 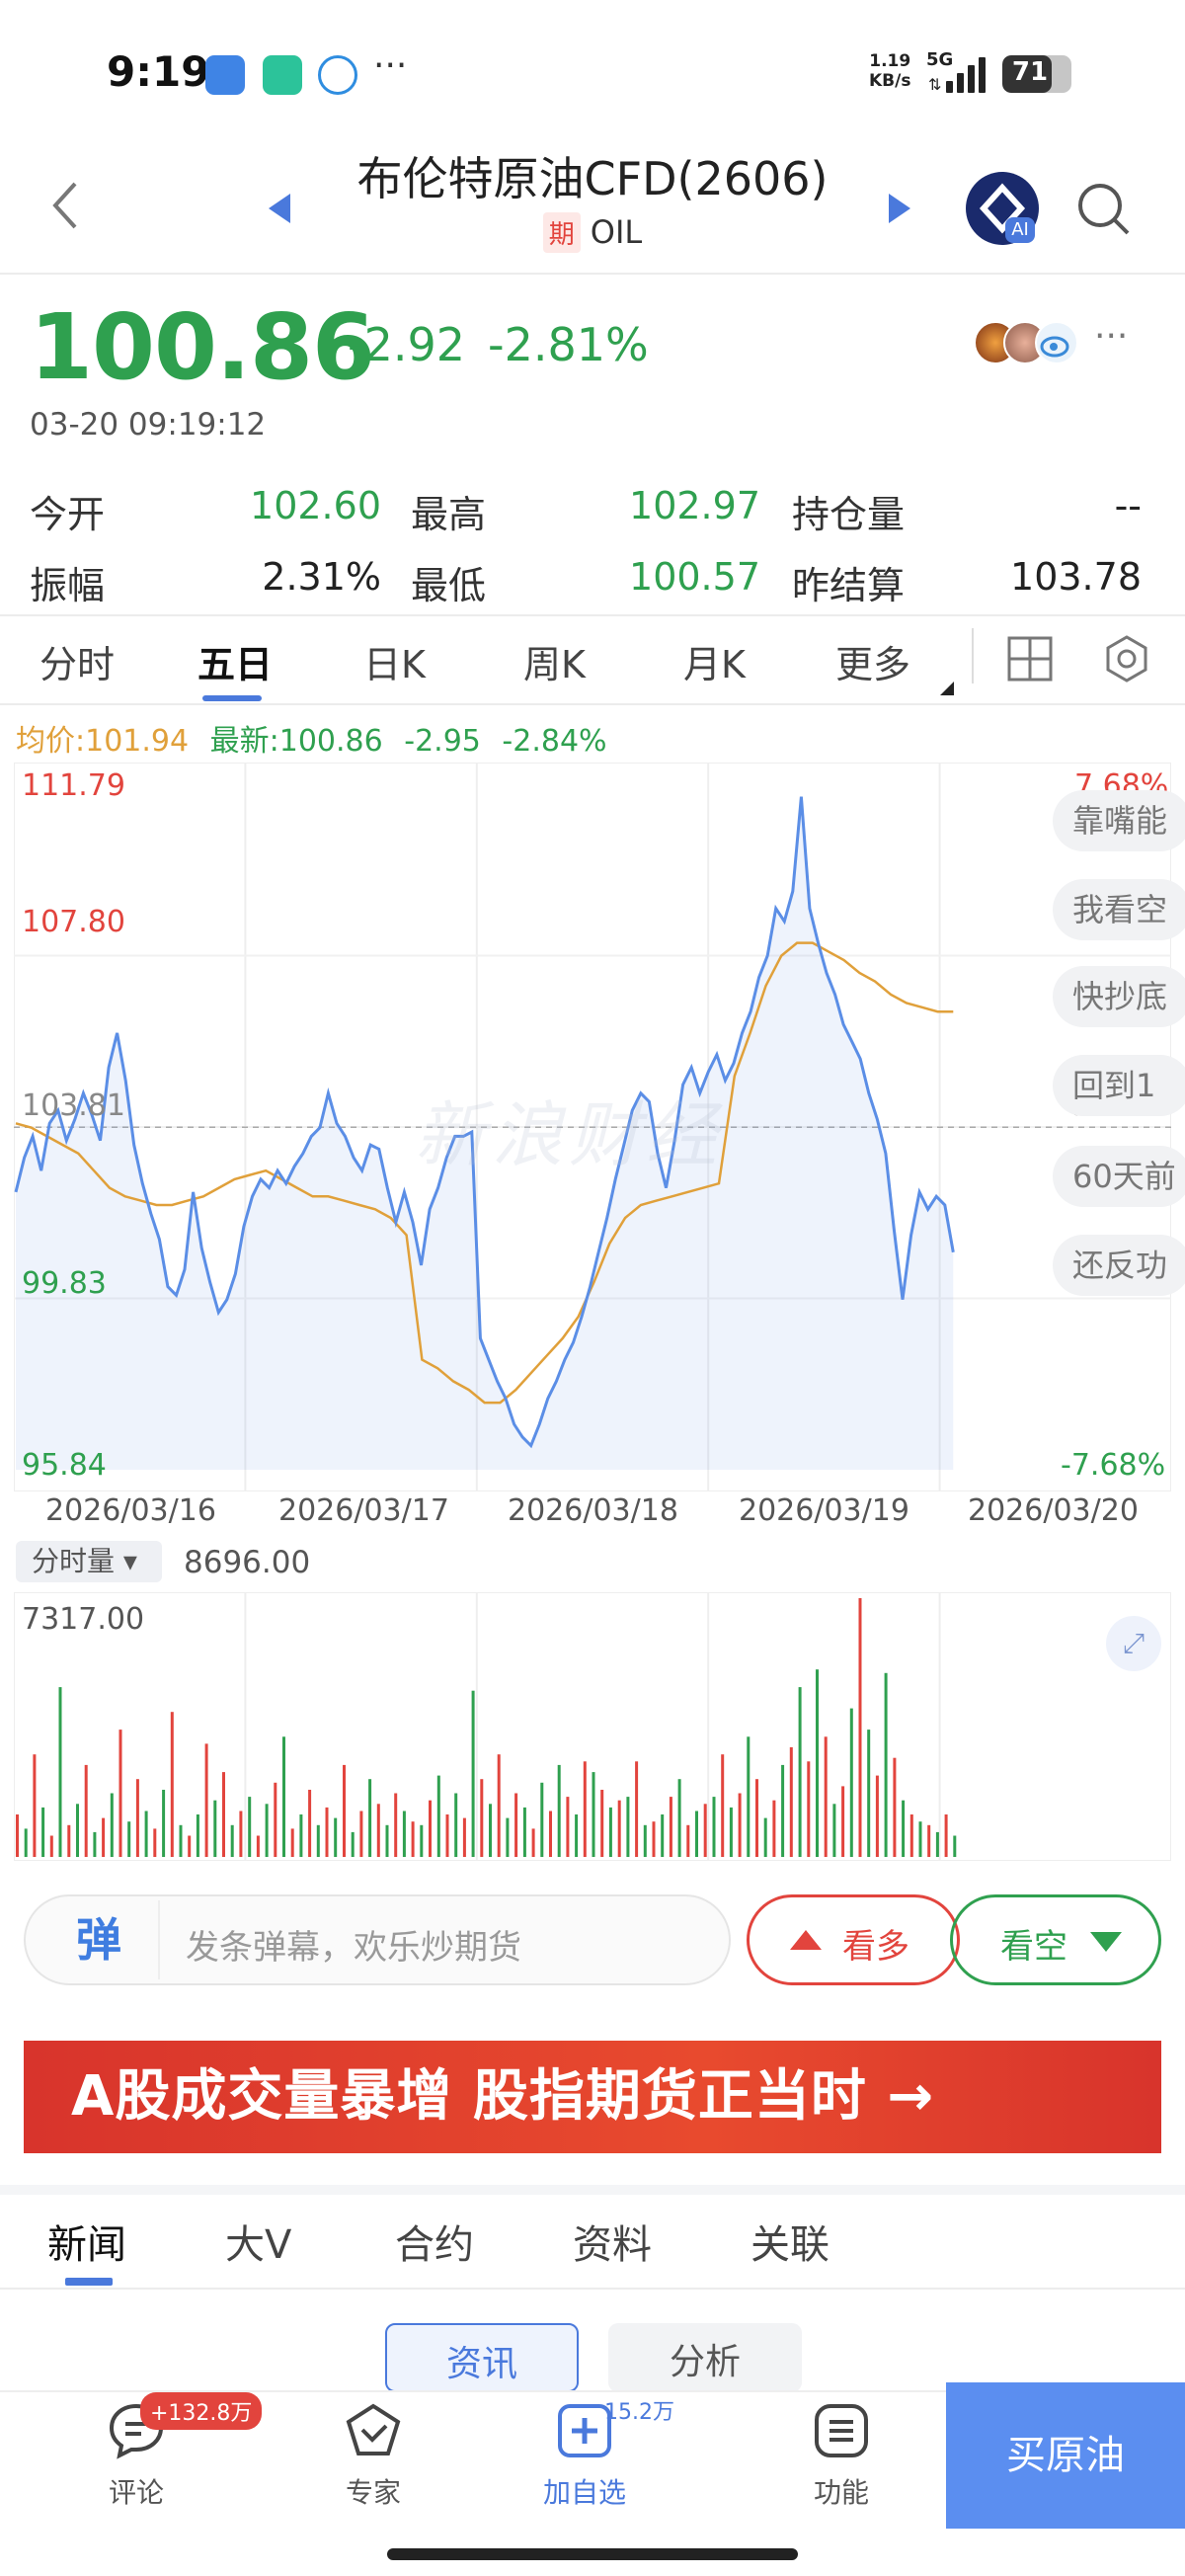 I want to click on stat-value: 102.60, so click(x=315, y=505).